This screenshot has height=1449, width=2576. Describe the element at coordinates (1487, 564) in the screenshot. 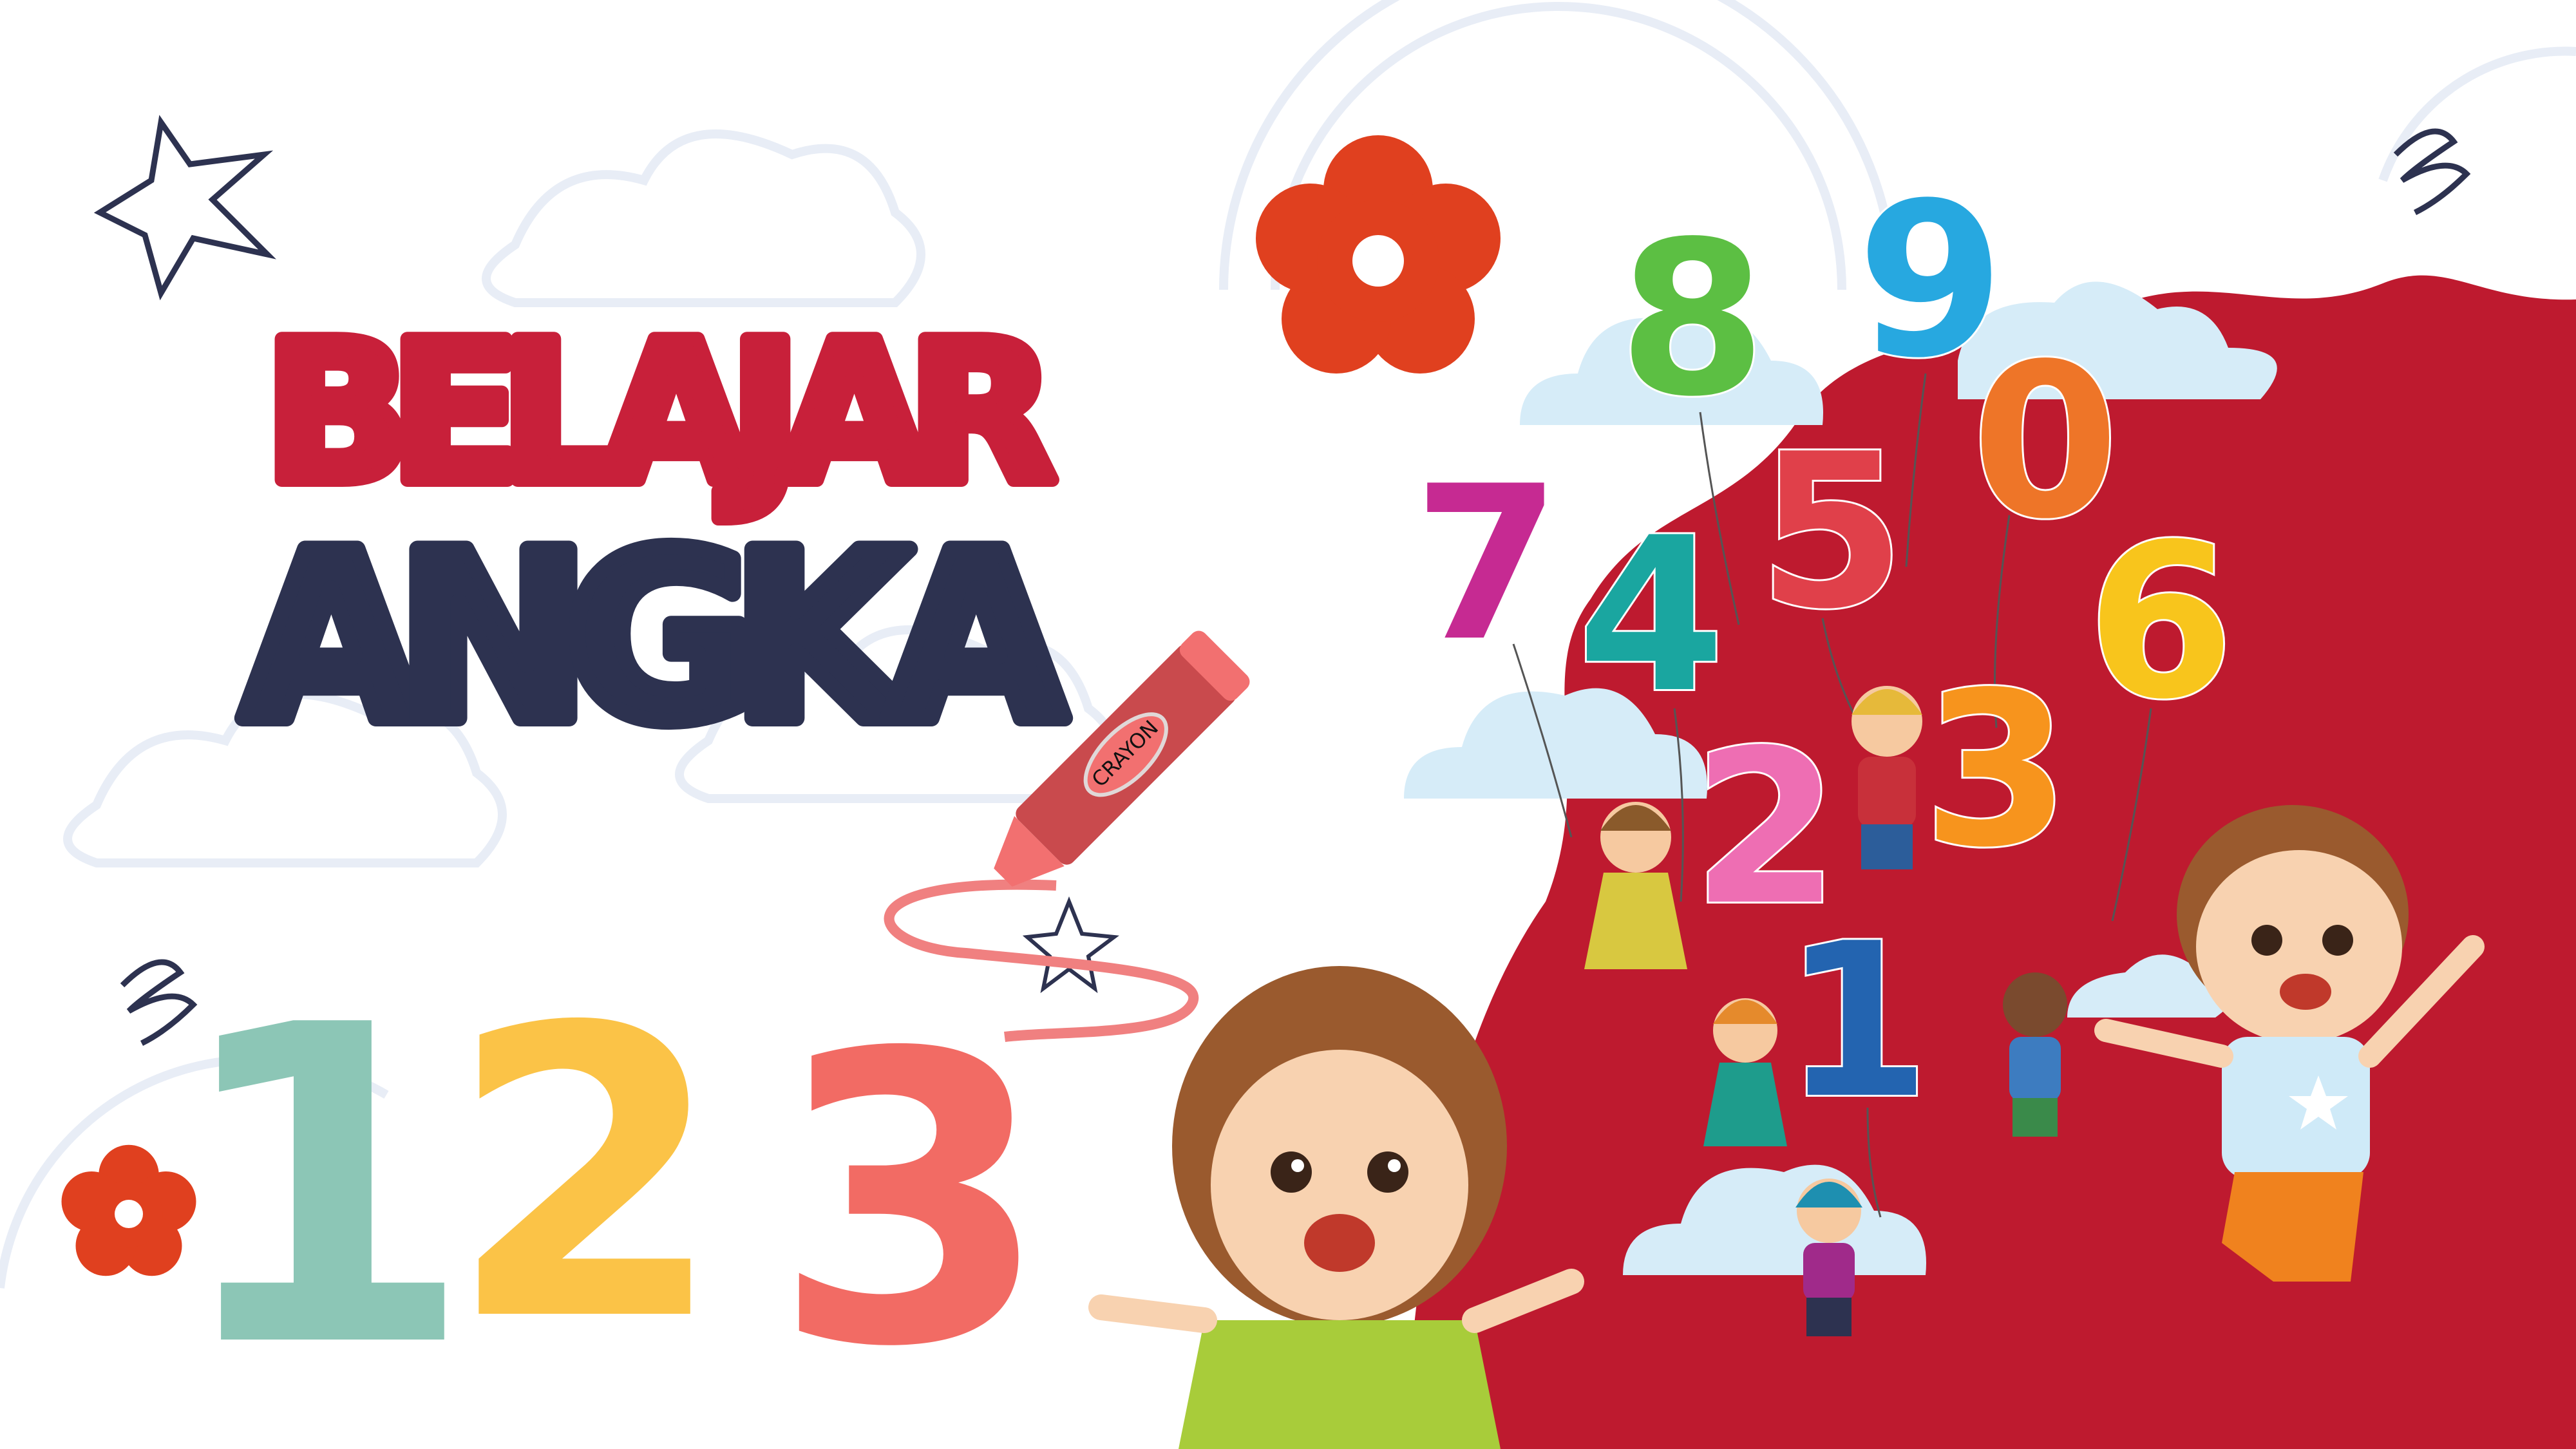

I see `balloon-7: 7` at that location.